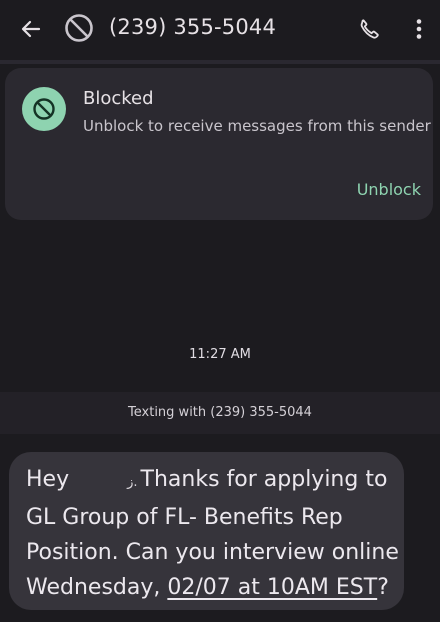 The height and width of the screenshot is (622, 440). Describe the element at coordinates (48, 479) in the screenshot. I see `message-greeting: Hey` at that location.